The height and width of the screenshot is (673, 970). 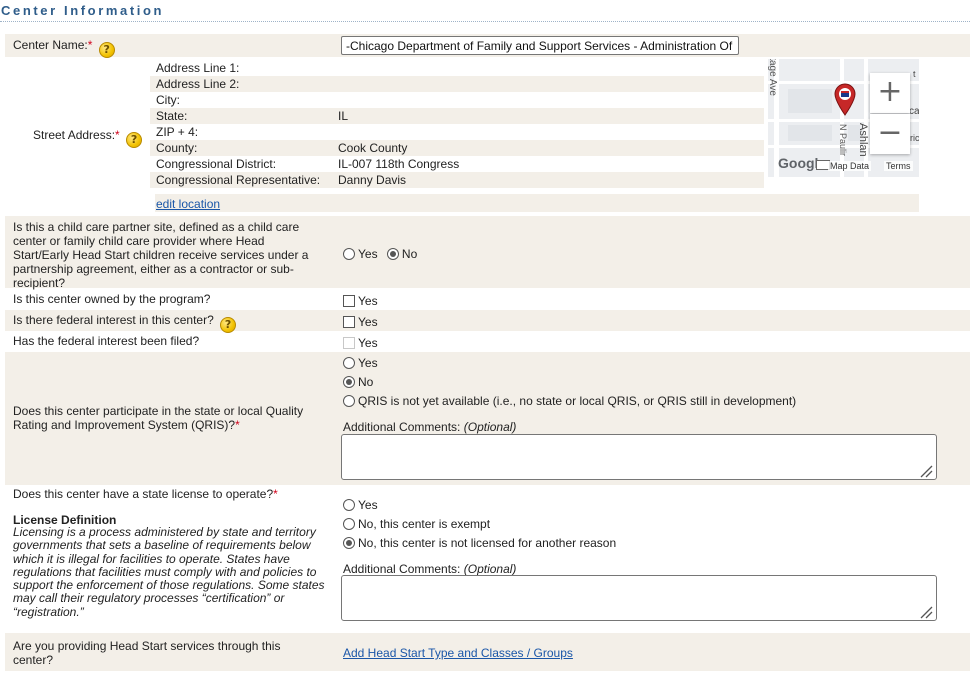 I want to click on street-label: Ashlan, so click(x=863, y=140).